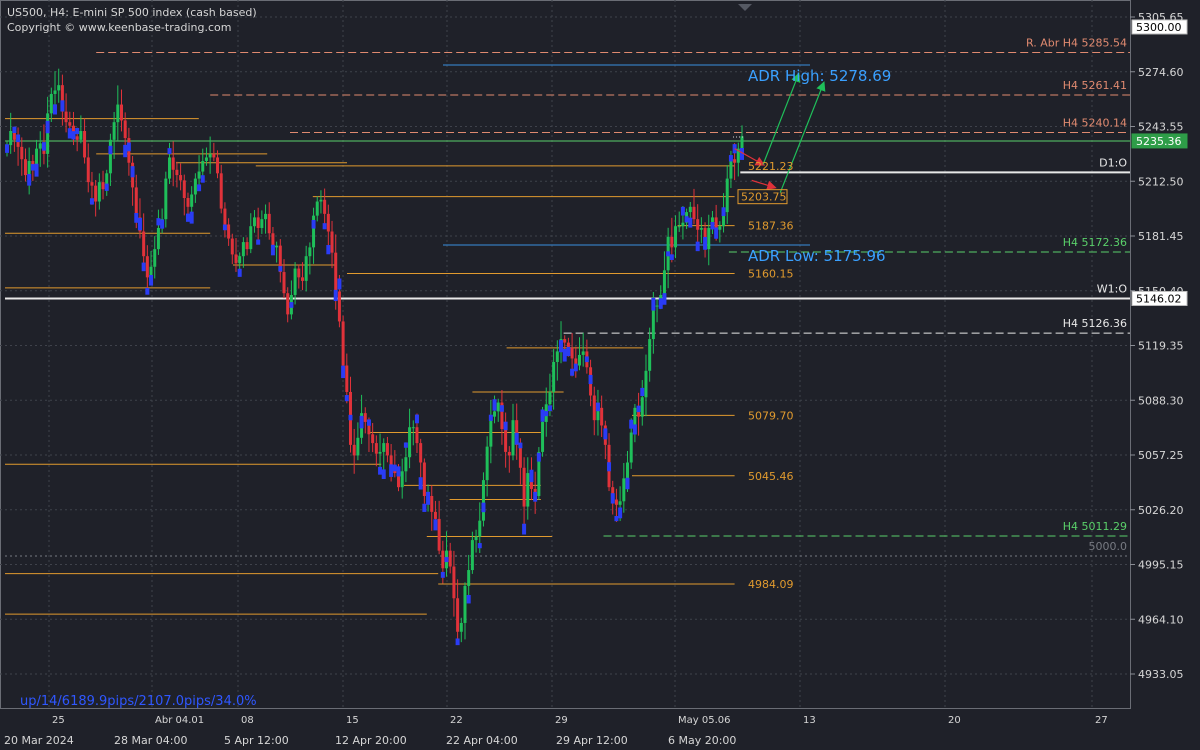 This screenshot has width=1200, height=750. What do you see at coordinates (1161, 455) in the screenshot?
I see `price-tick-label: 5057.25` at bounding box center [1161, 455].